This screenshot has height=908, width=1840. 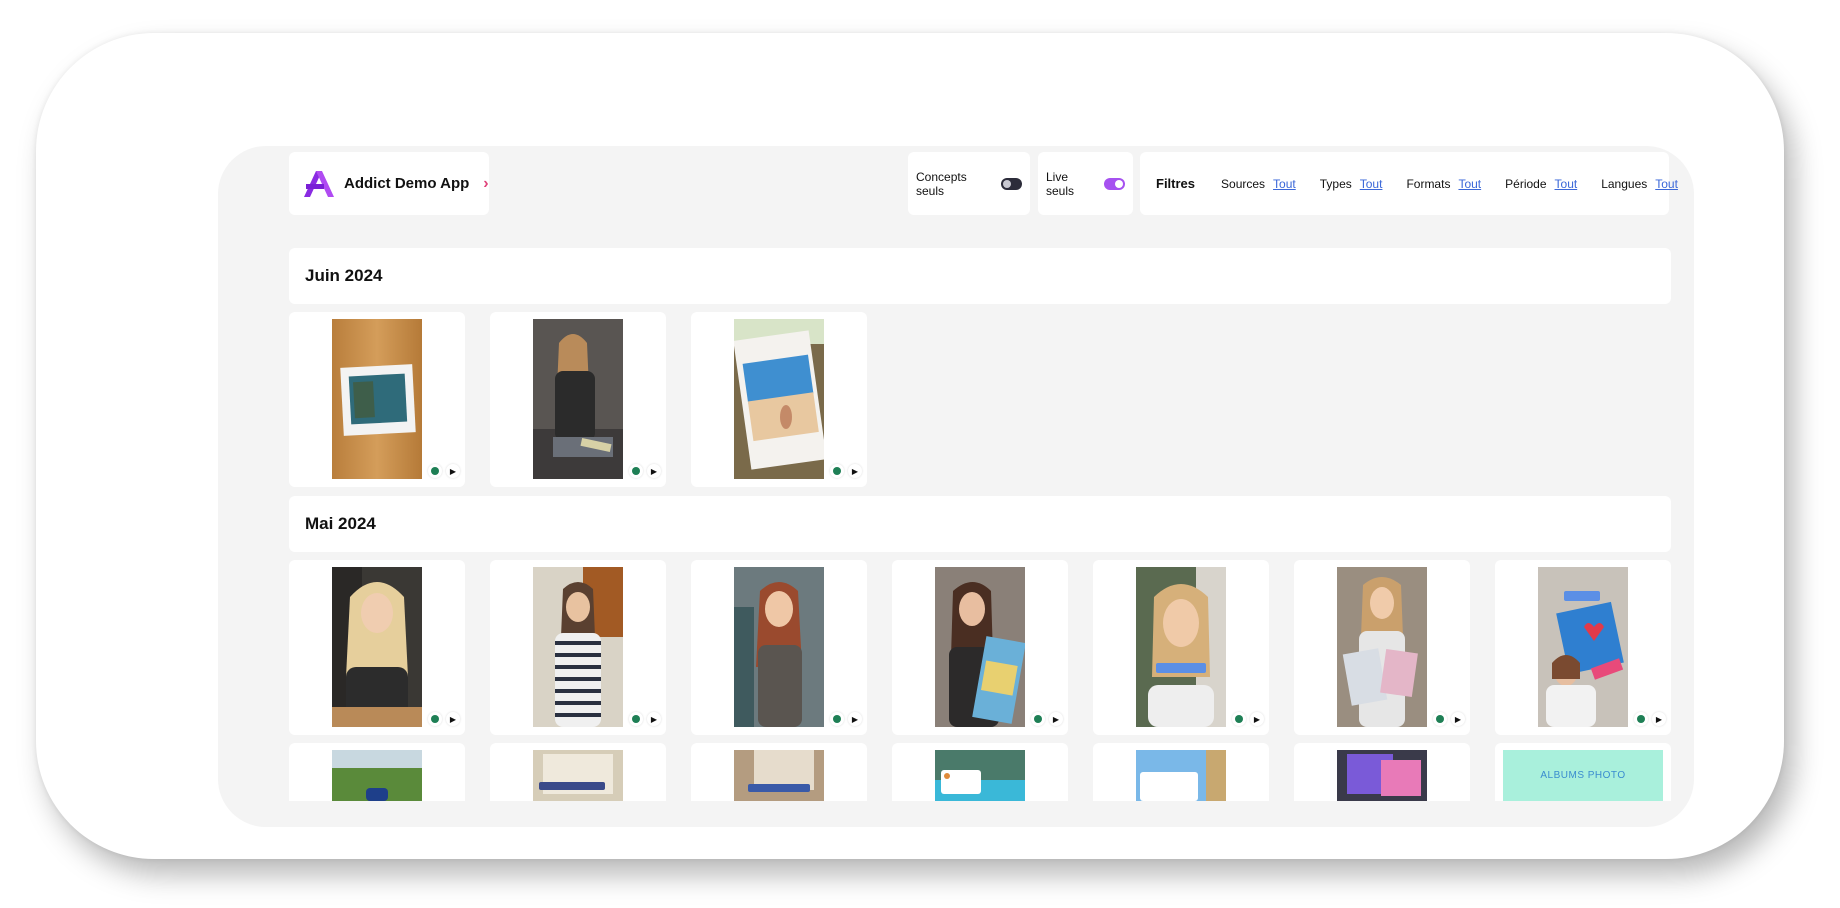 I want to click on app-logo-icon, so click(x=319, y=183).